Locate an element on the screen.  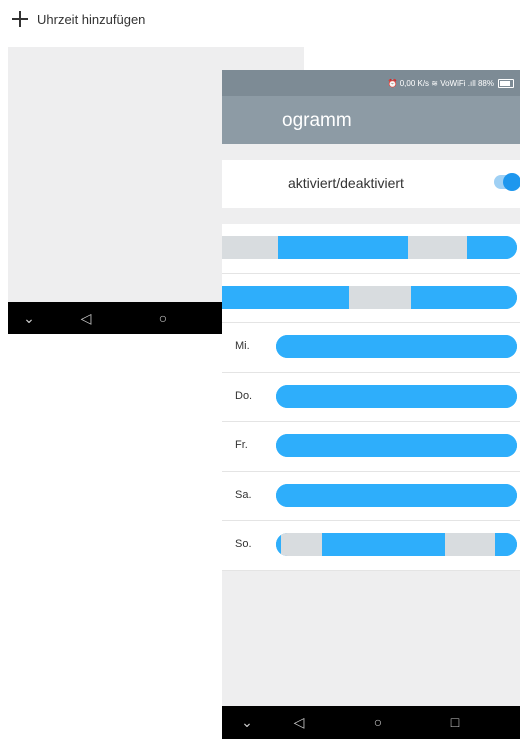
day-label: Do. is located at coordinates (244, 395).